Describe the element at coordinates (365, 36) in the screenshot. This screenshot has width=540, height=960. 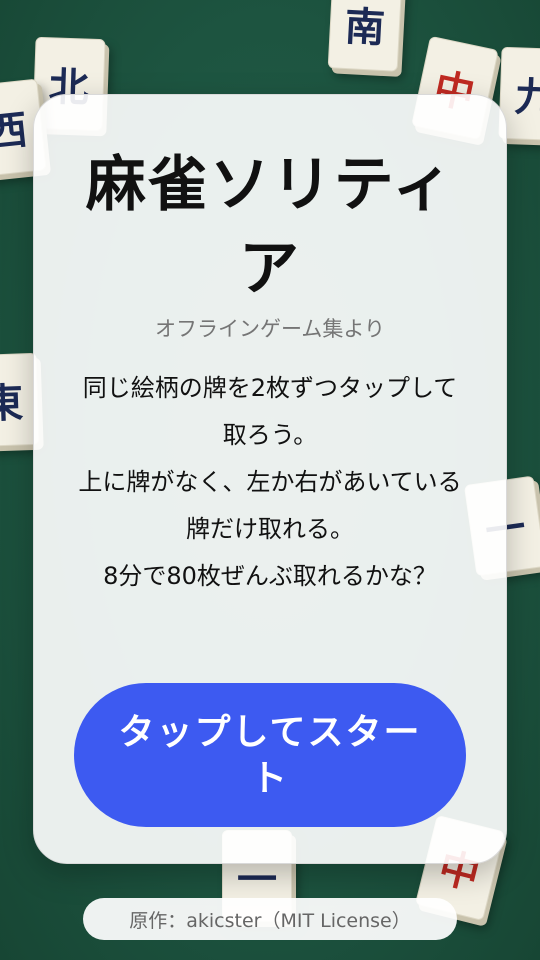
I see `mahjong-tile: 南` at that location.